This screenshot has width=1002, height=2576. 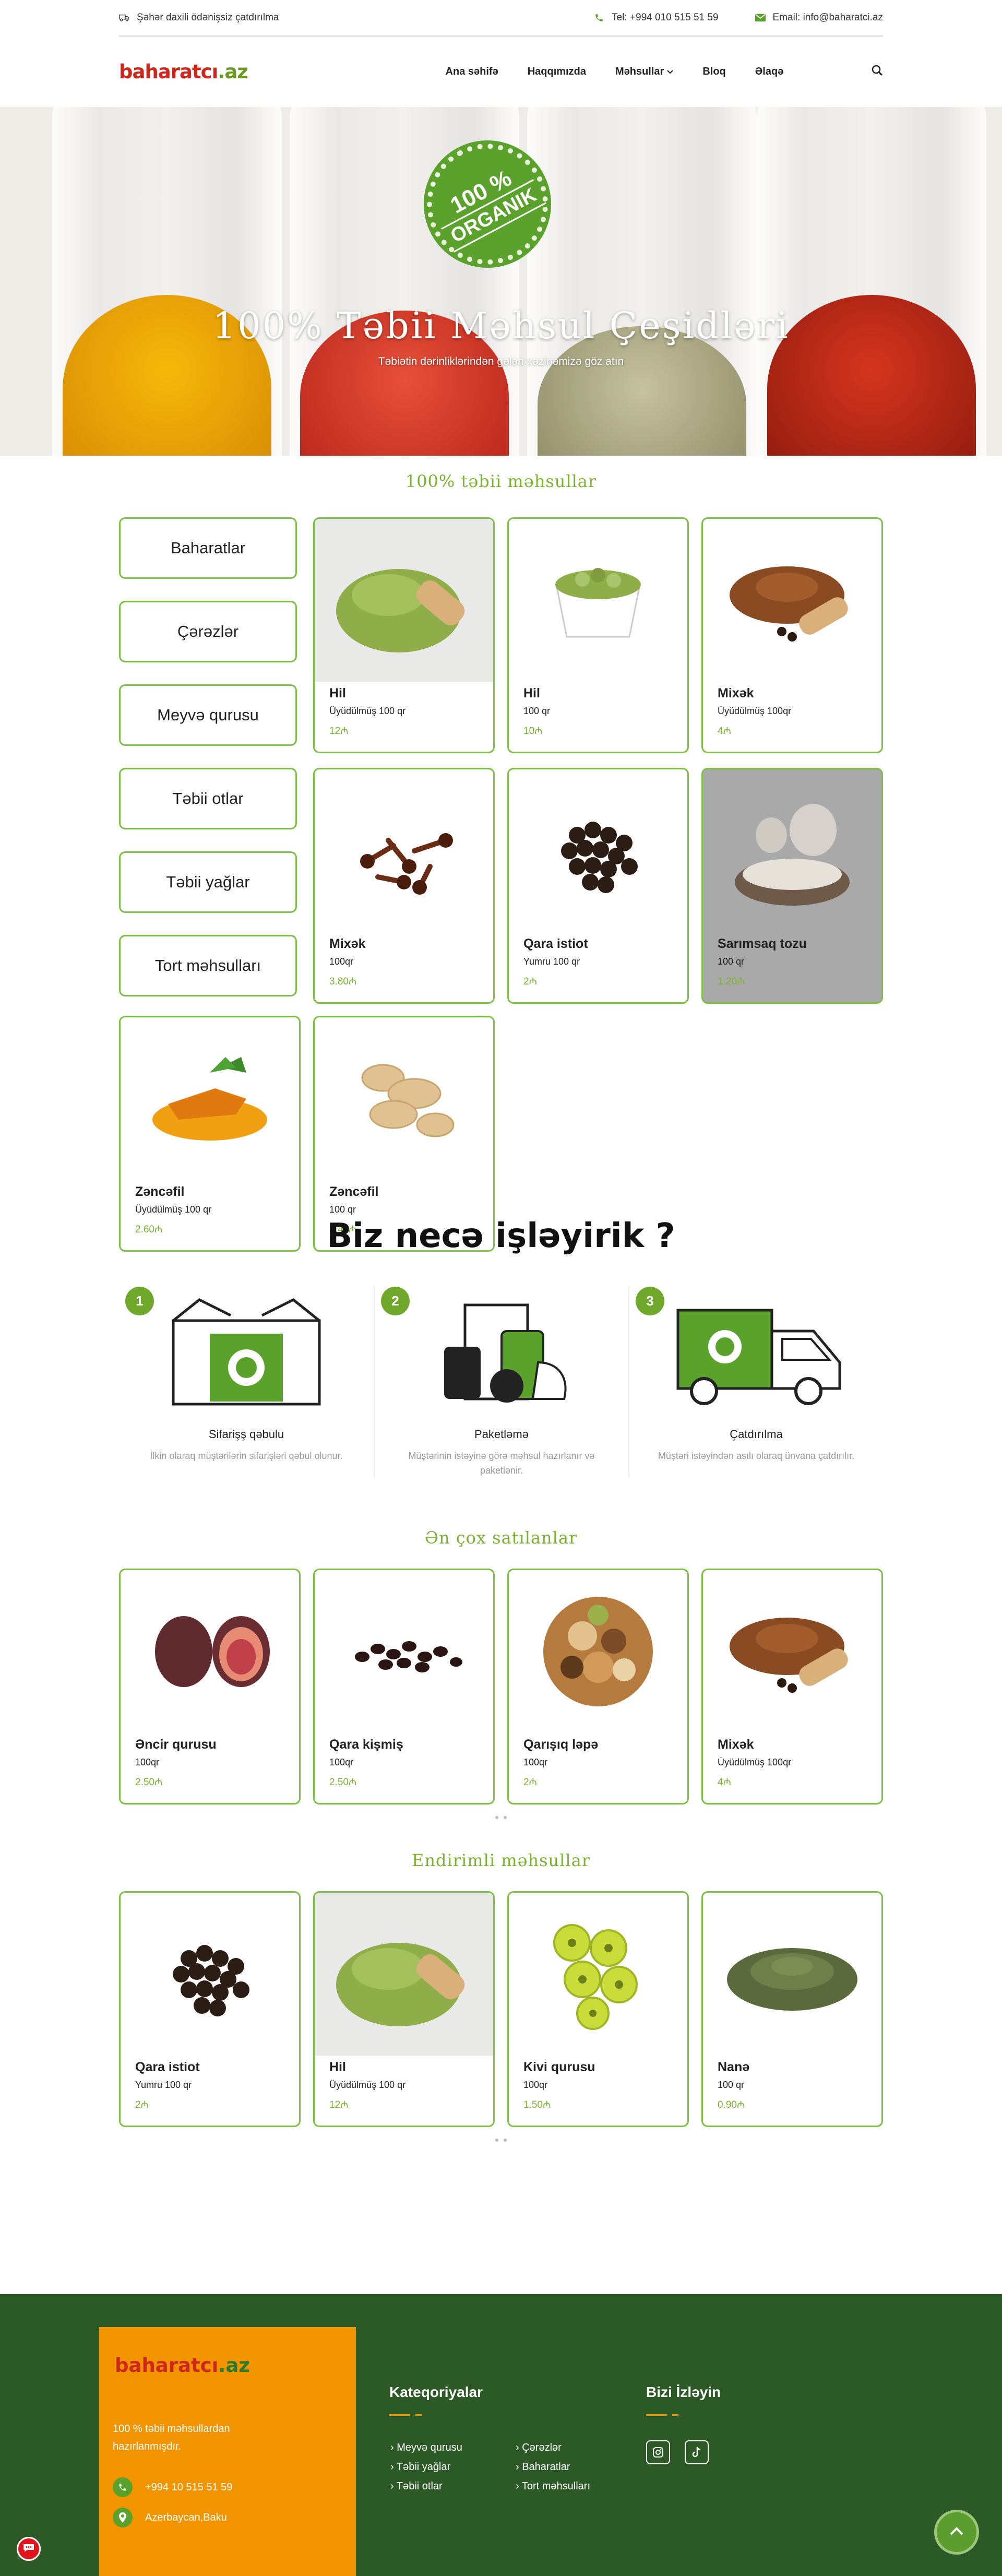 I want to click on step-title: Çatdırılma, so click(x=756, y=1434).